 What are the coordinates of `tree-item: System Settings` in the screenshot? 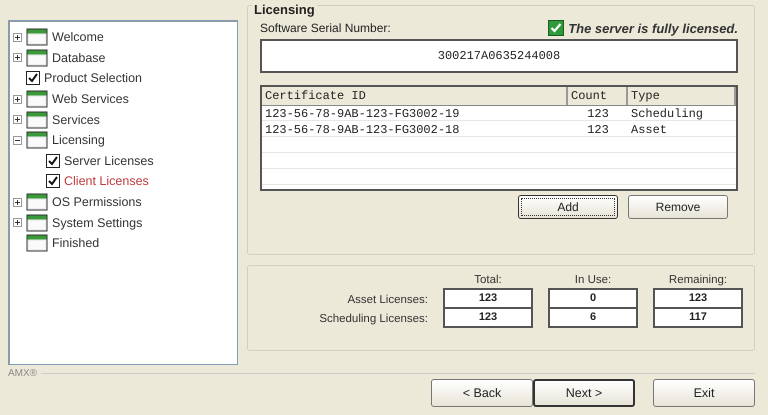 It's located at (97, 223).